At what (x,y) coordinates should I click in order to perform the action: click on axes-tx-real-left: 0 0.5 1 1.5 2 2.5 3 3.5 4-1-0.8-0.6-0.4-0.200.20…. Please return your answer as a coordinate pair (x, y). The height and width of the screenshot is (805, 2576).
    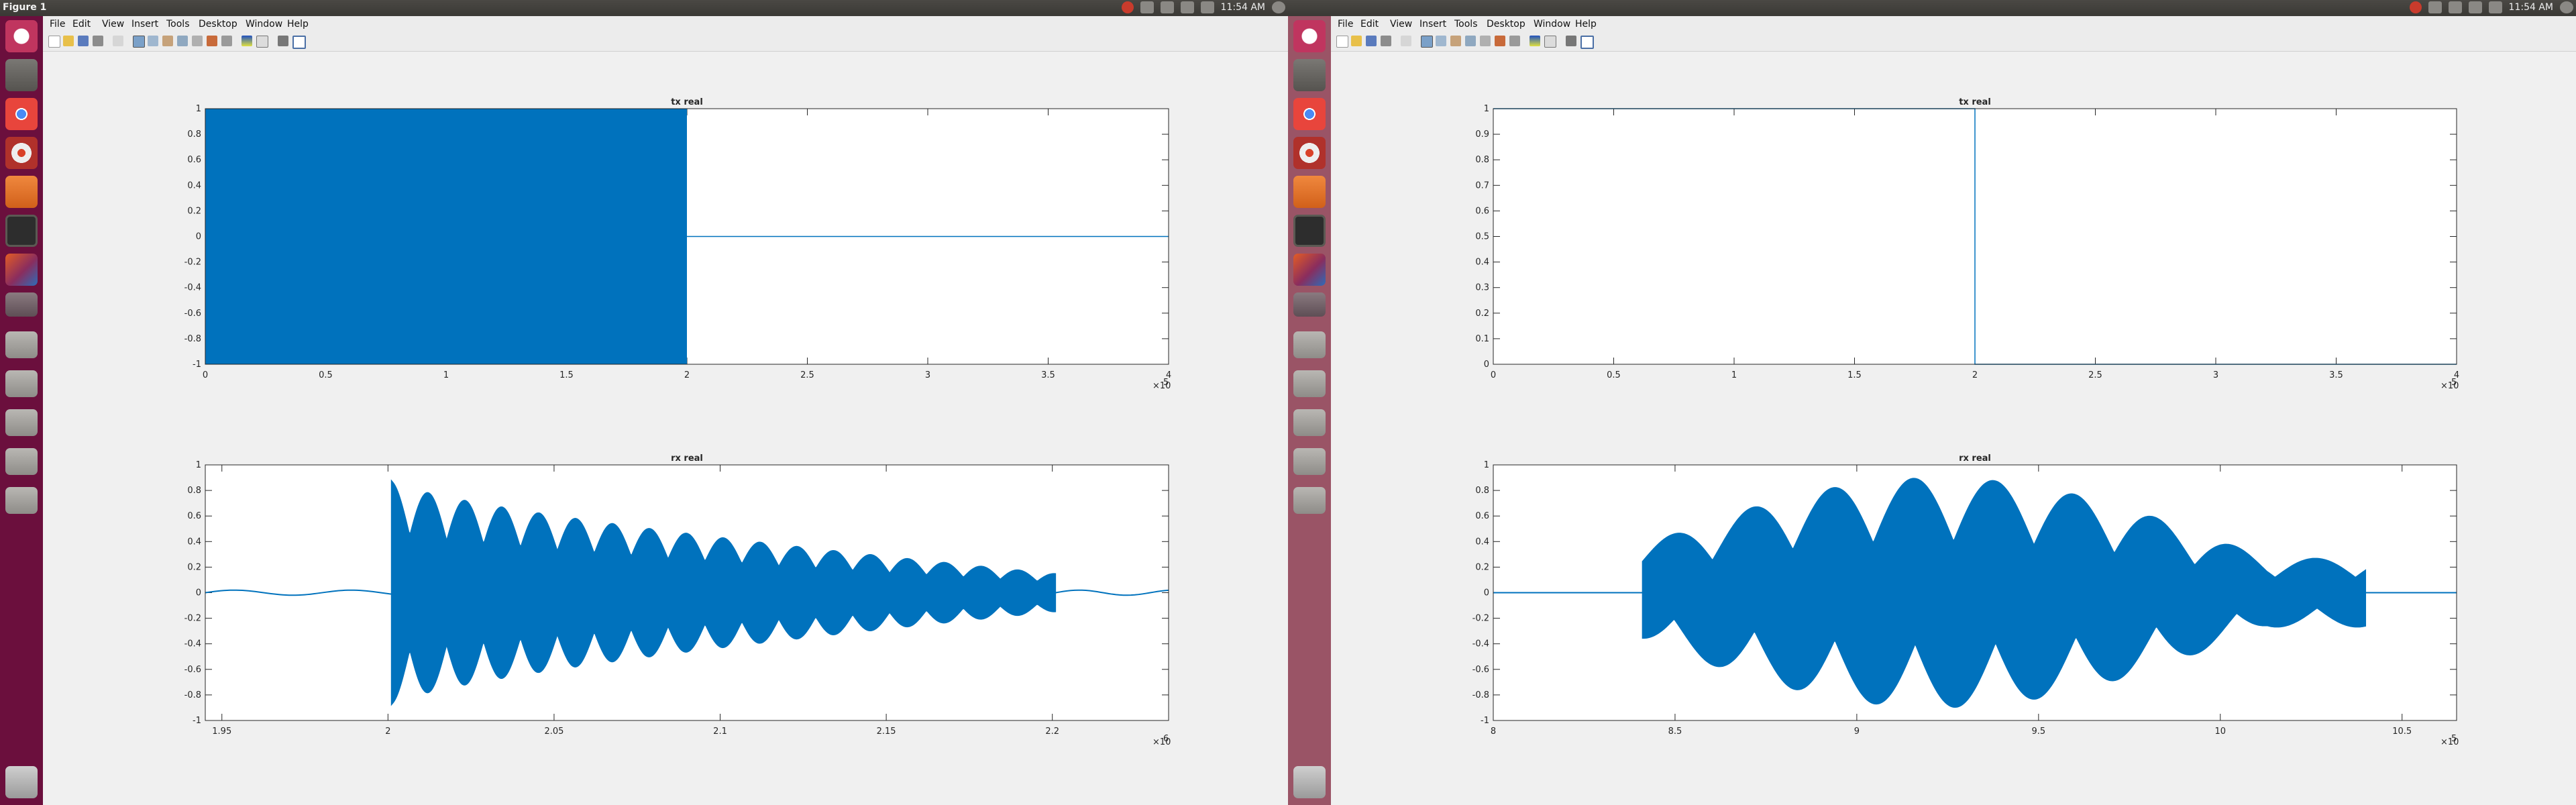
    Looking at the image, I should click on (678, 244).